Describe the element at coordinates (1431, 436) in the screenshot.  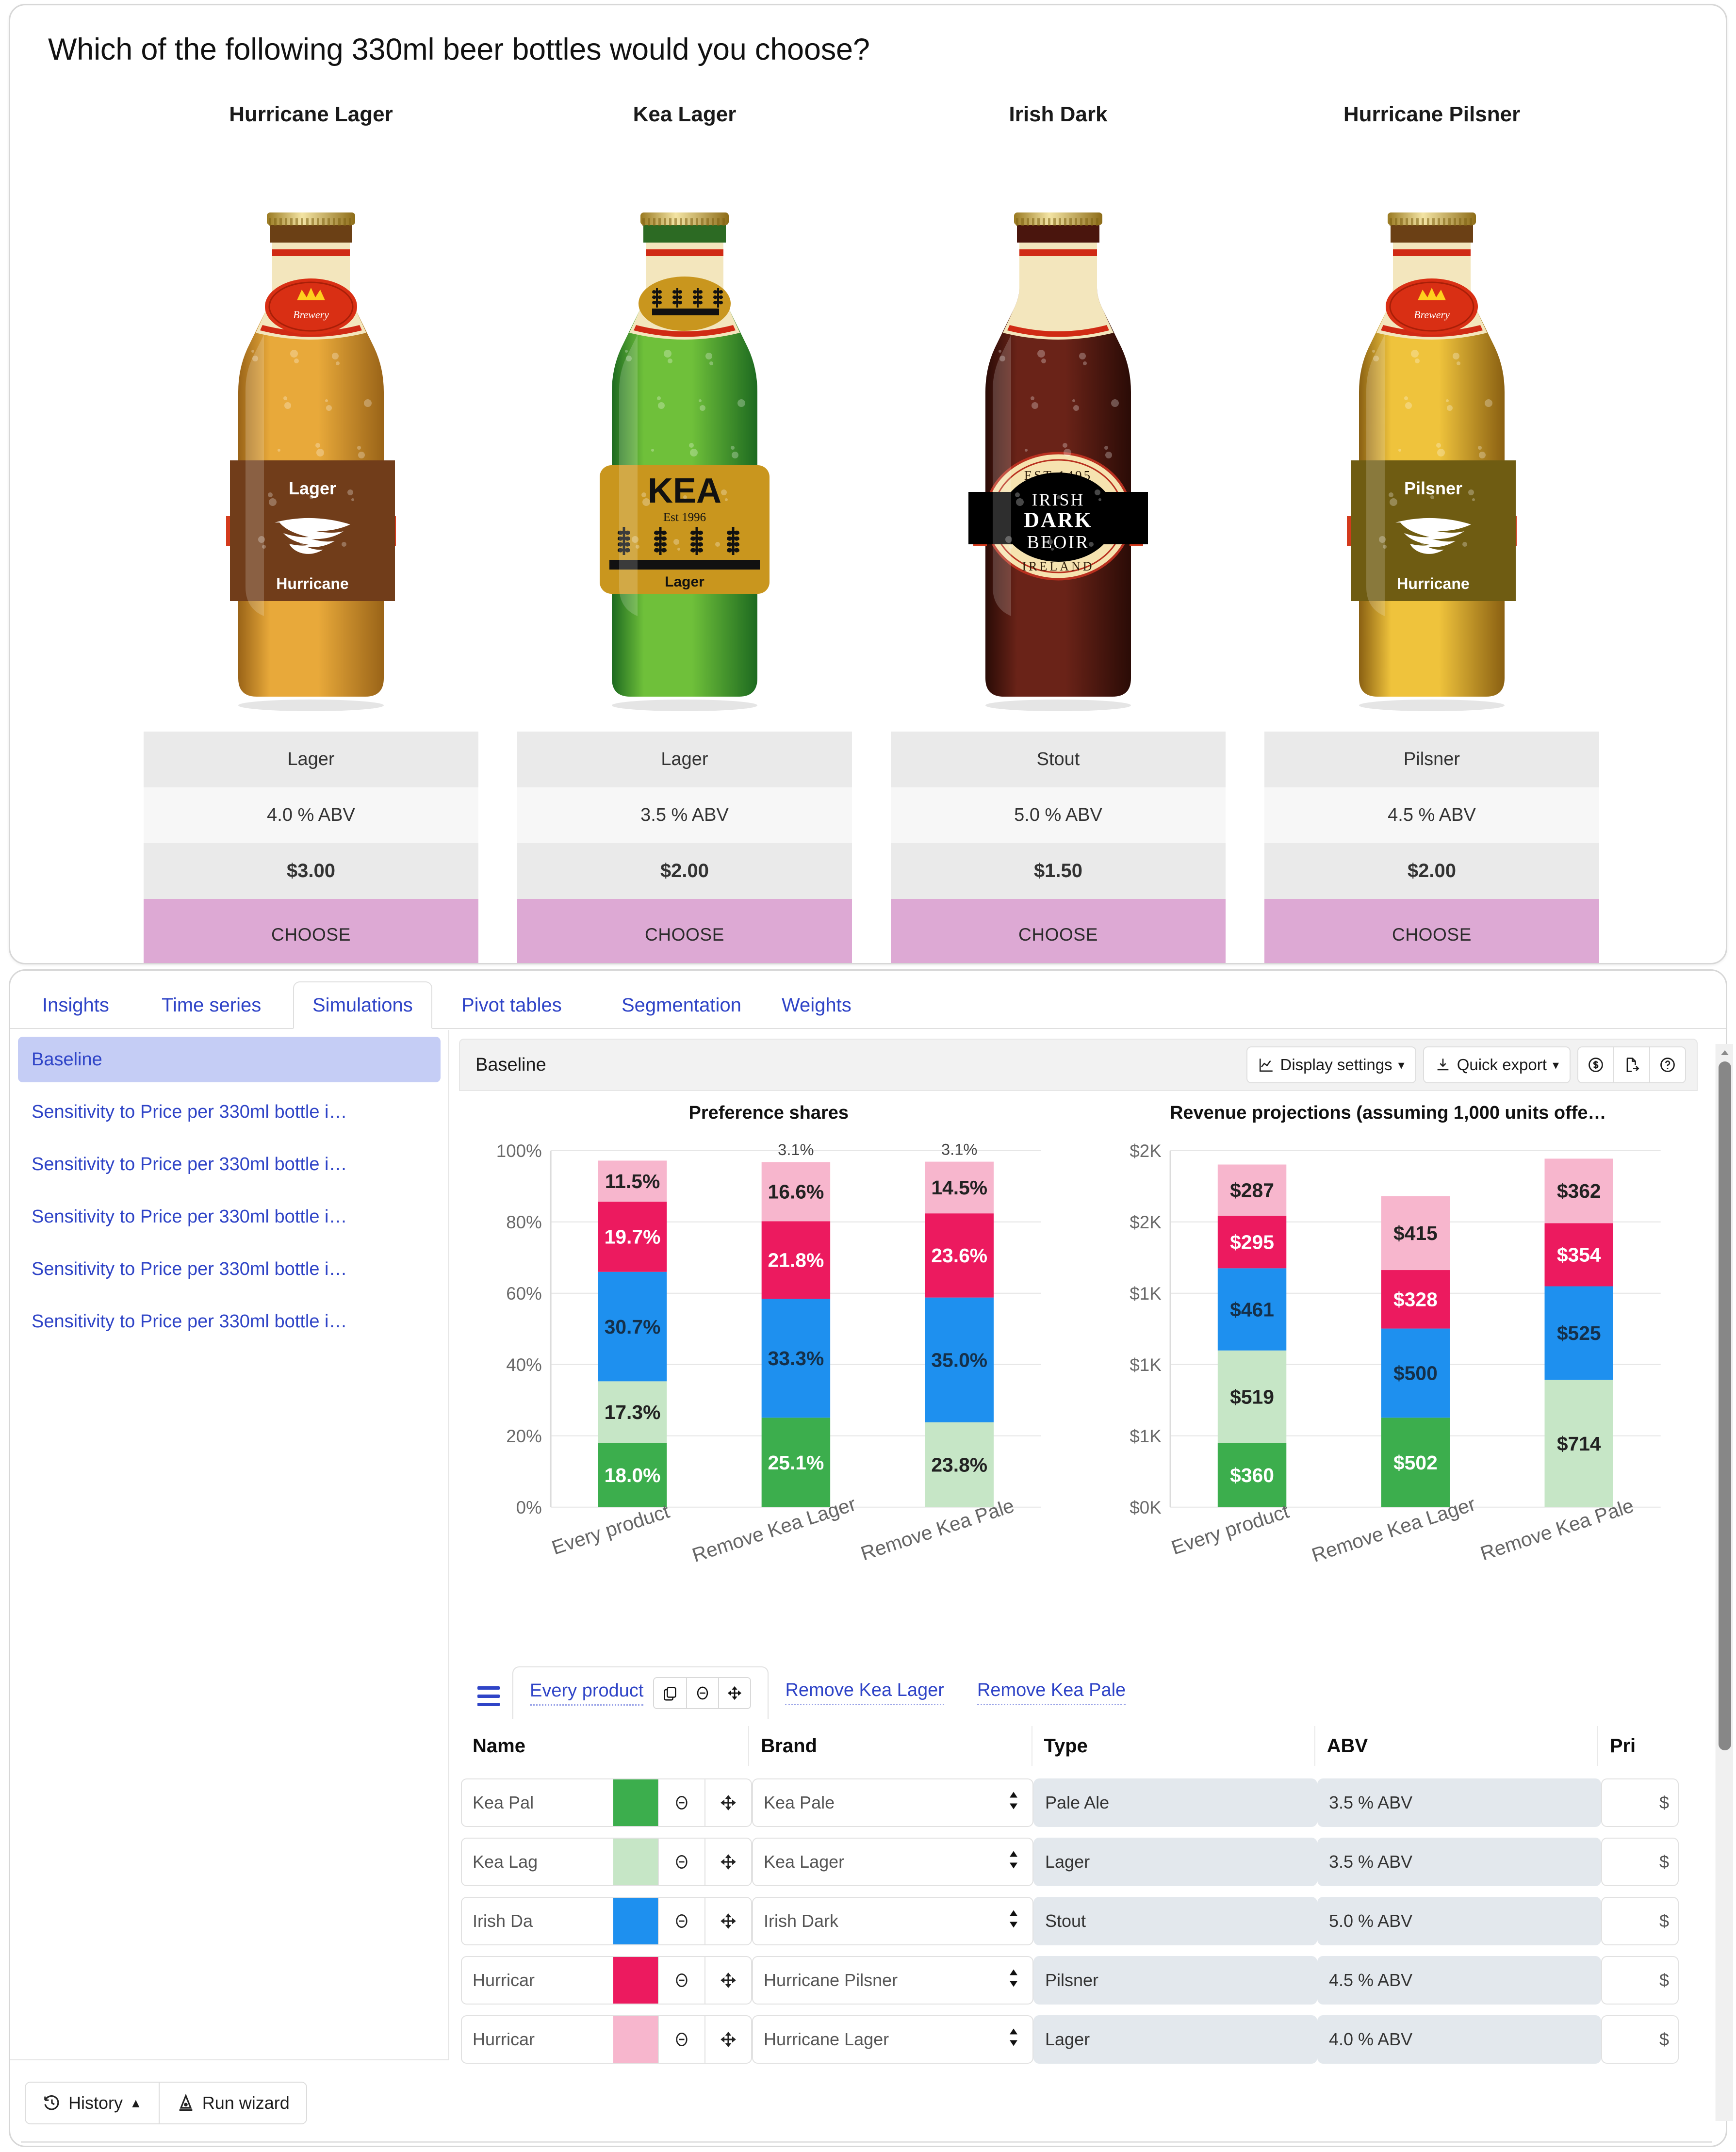
I see `product-bottle-image: Brewery Pilsner Hurricane` at that location.